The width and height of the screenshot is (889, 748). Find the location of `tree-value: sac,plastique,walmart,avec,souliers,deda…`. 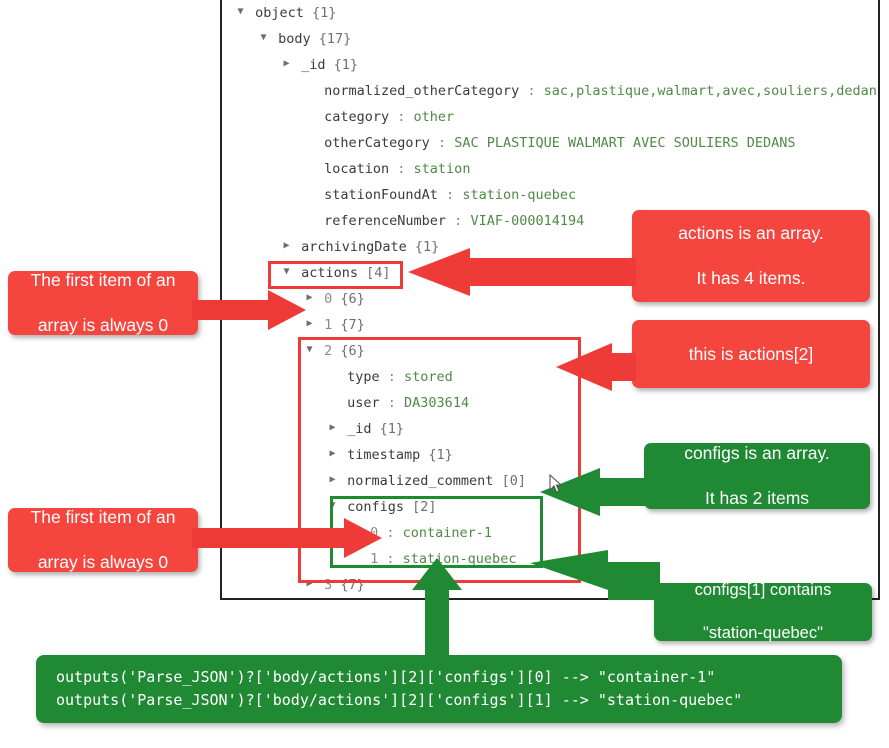

tree-value: sac,plastique,walmart,avec,souliers,deda… is located at coordinates (711, 91).